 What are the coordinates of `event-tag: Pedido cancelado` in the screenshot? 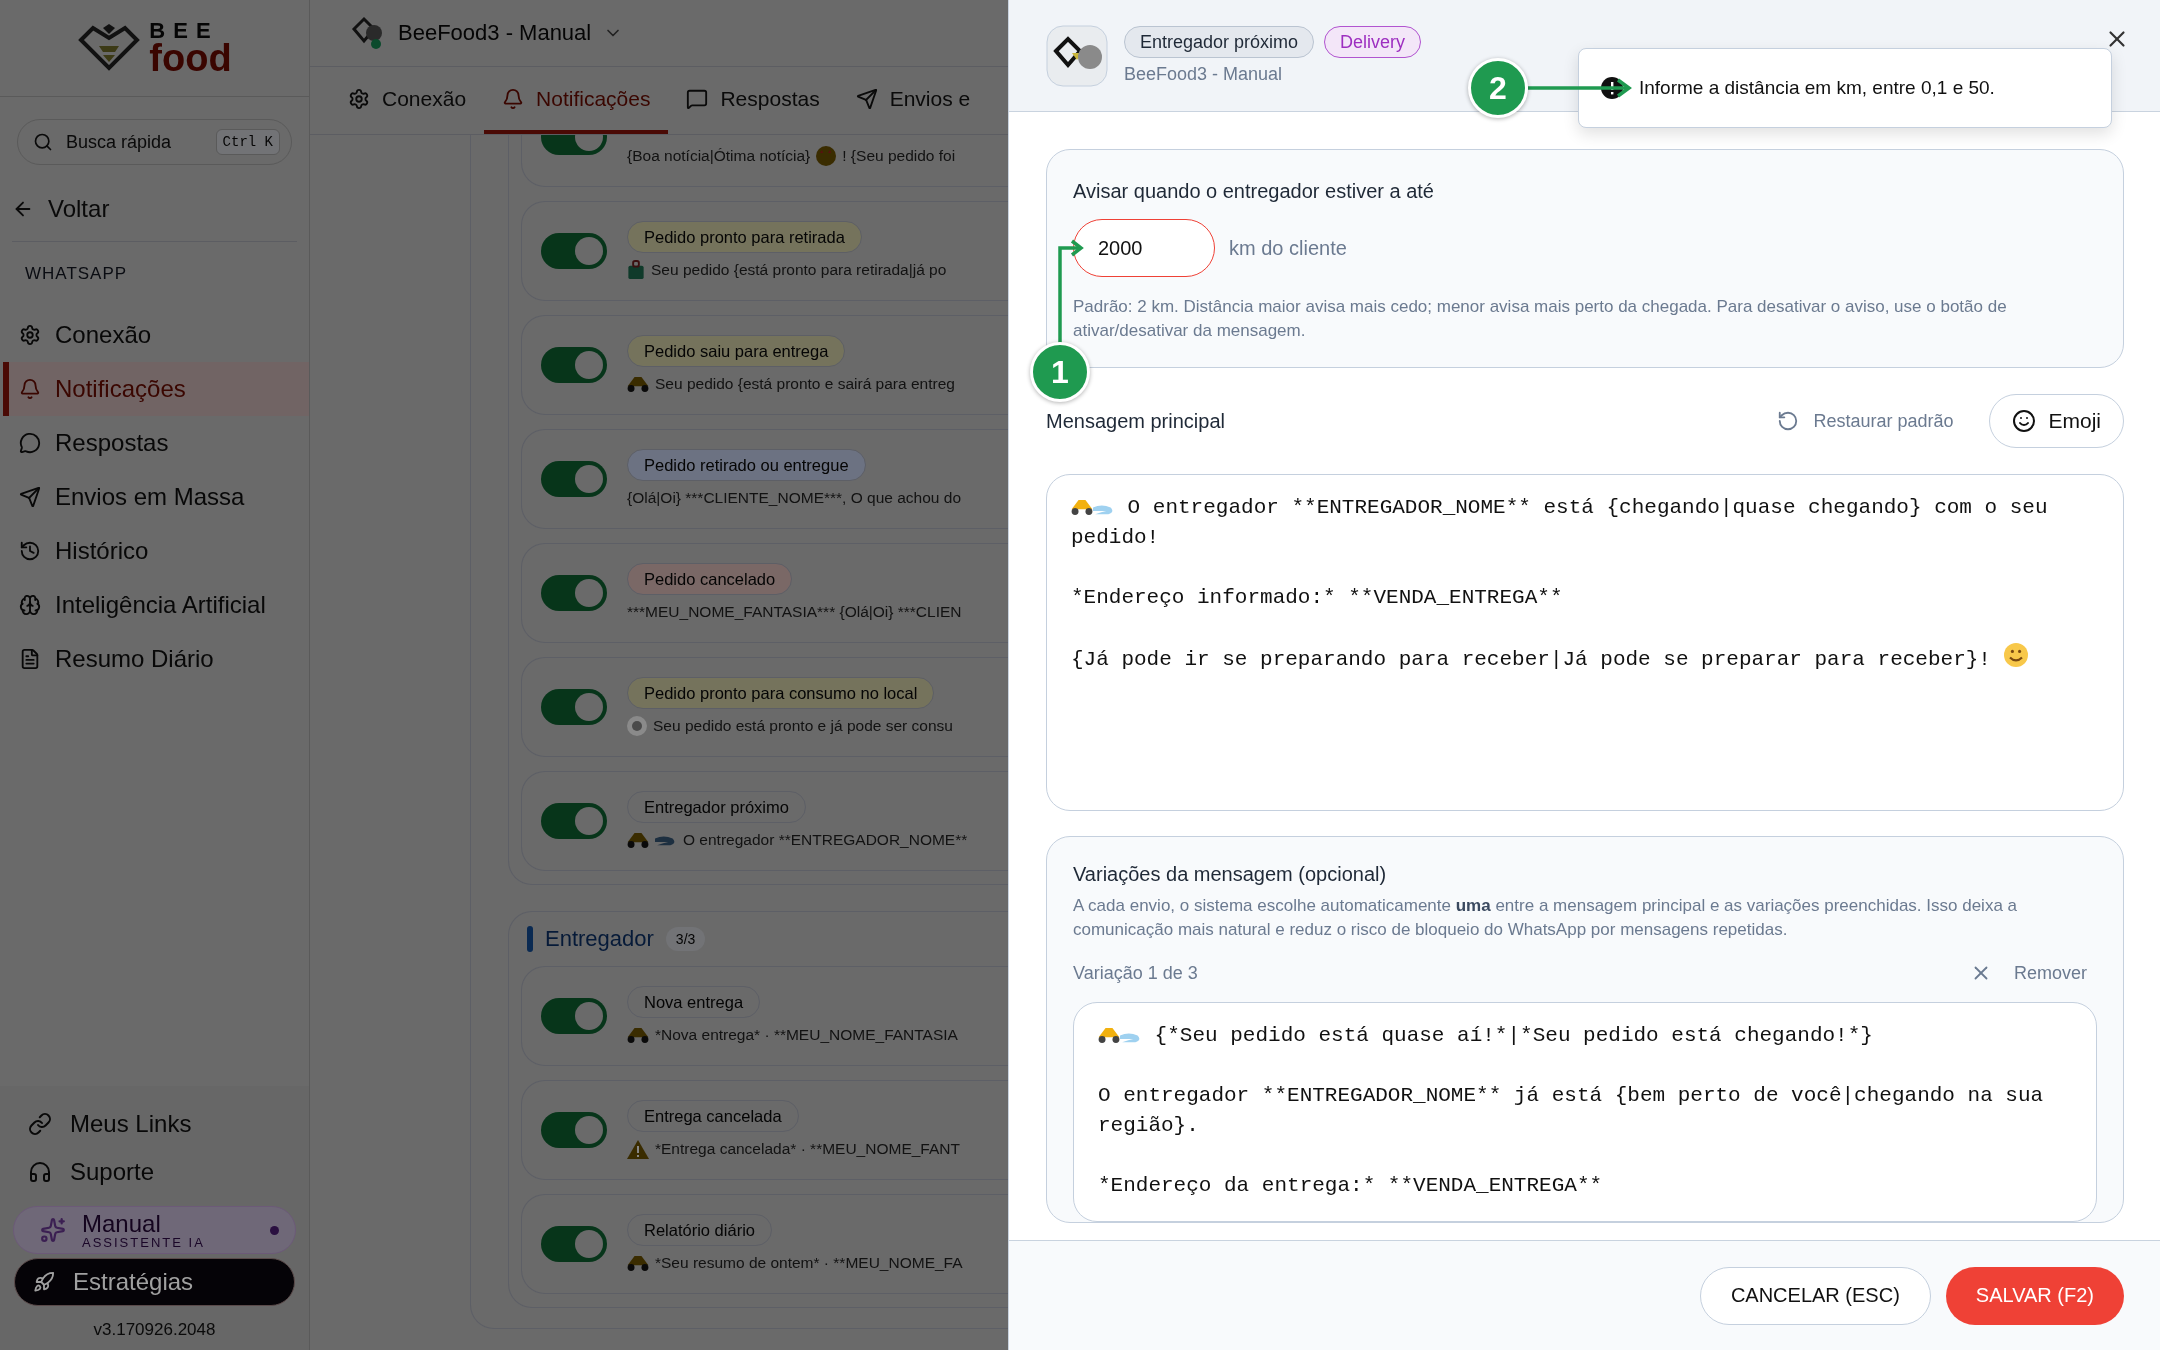 It's located at (710, 579).